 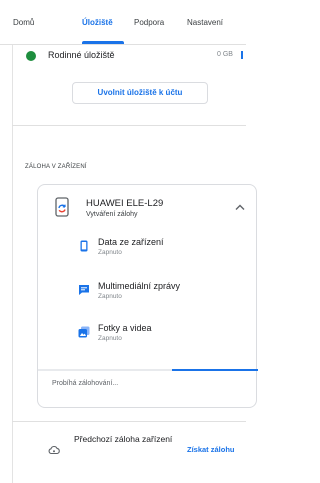 I want to click on tab-storage: Úložiště, so click(x=97, y=22).